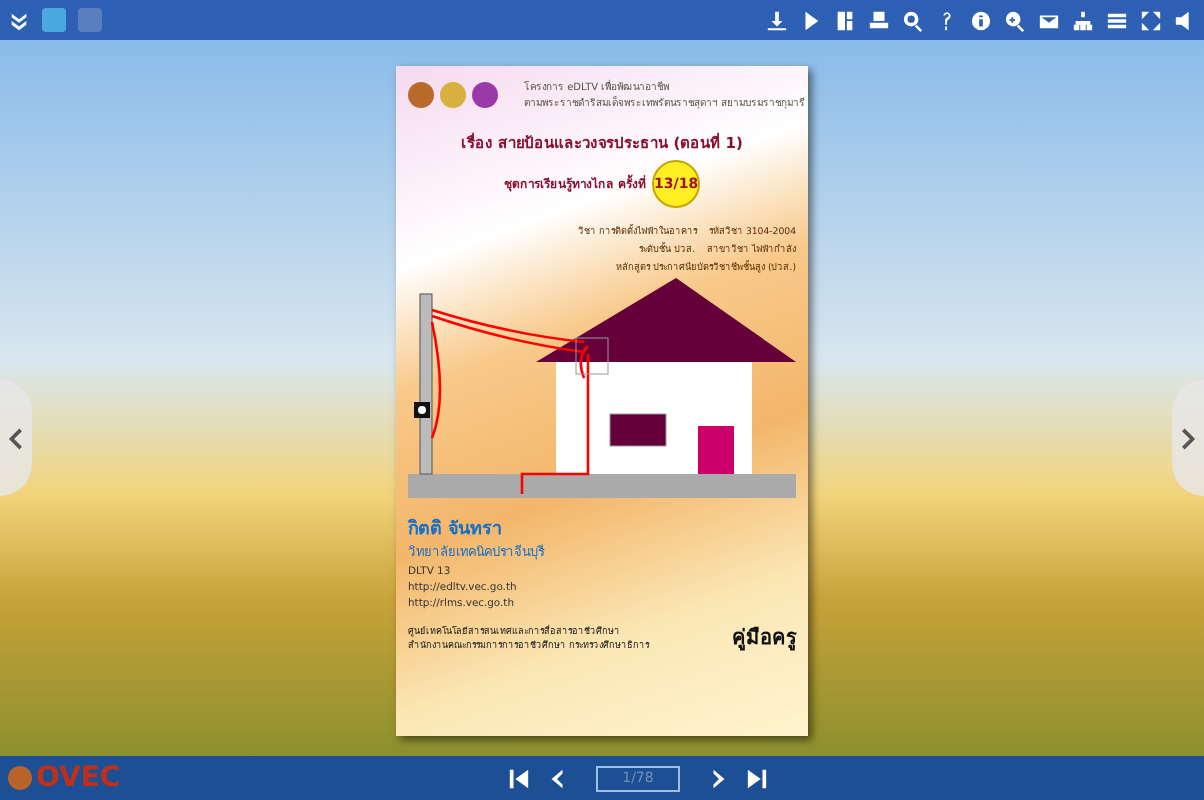  I want to click on last-page-icon, so click(757, 778).